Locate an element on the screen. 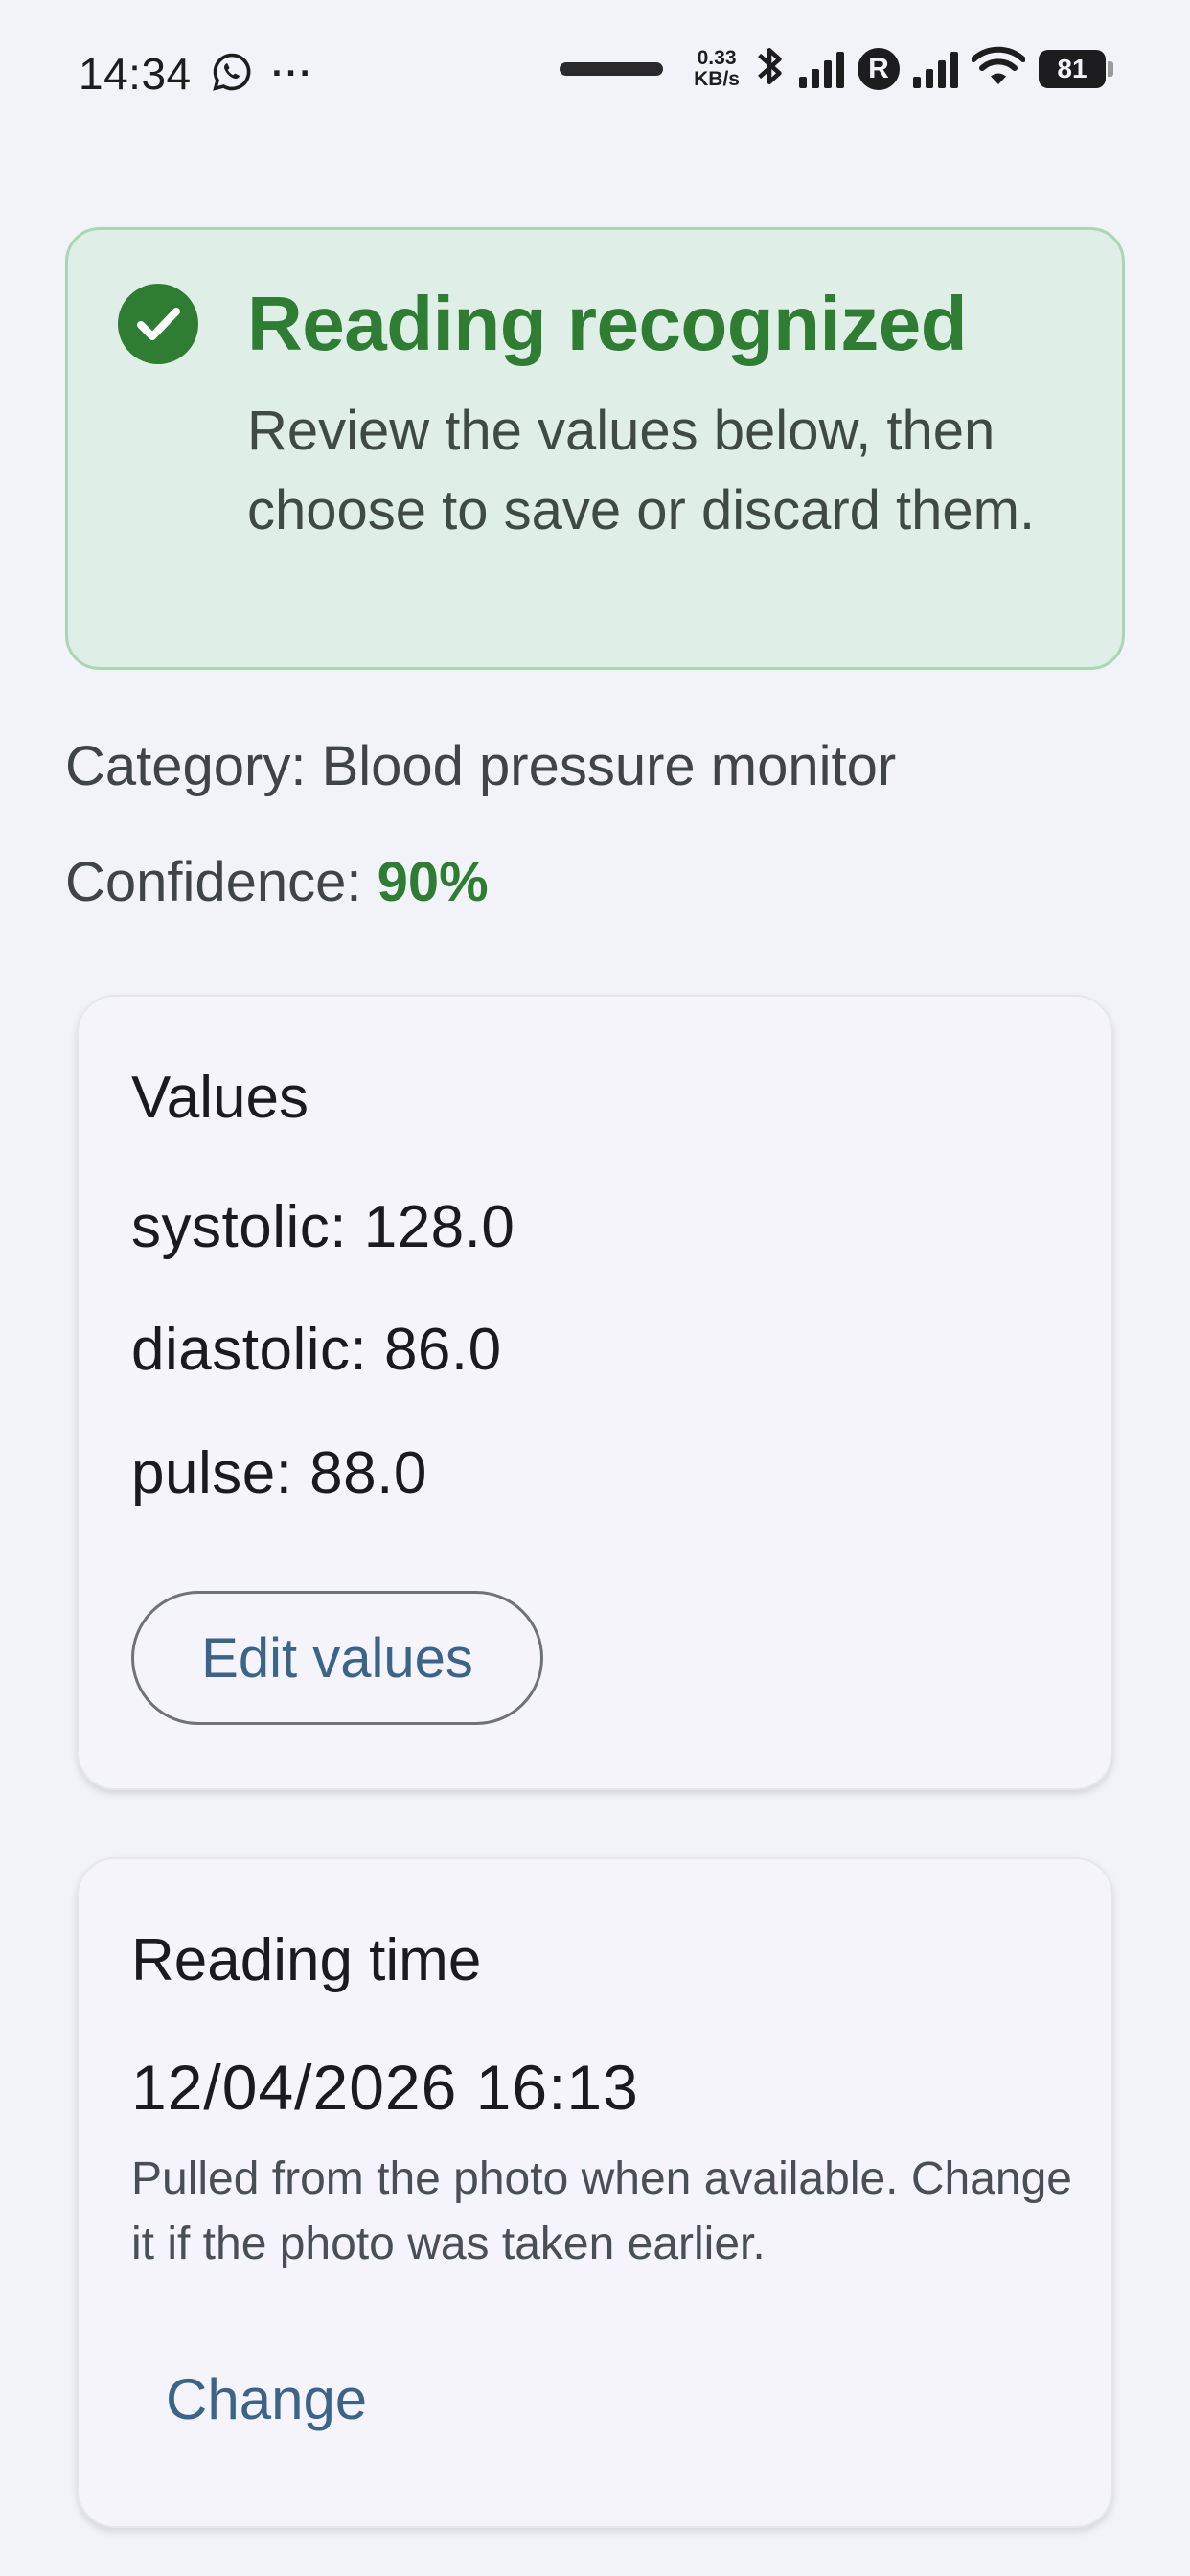 The image size is (1190, 2576). roaming-icon: R is located at coordinates (879, 68).